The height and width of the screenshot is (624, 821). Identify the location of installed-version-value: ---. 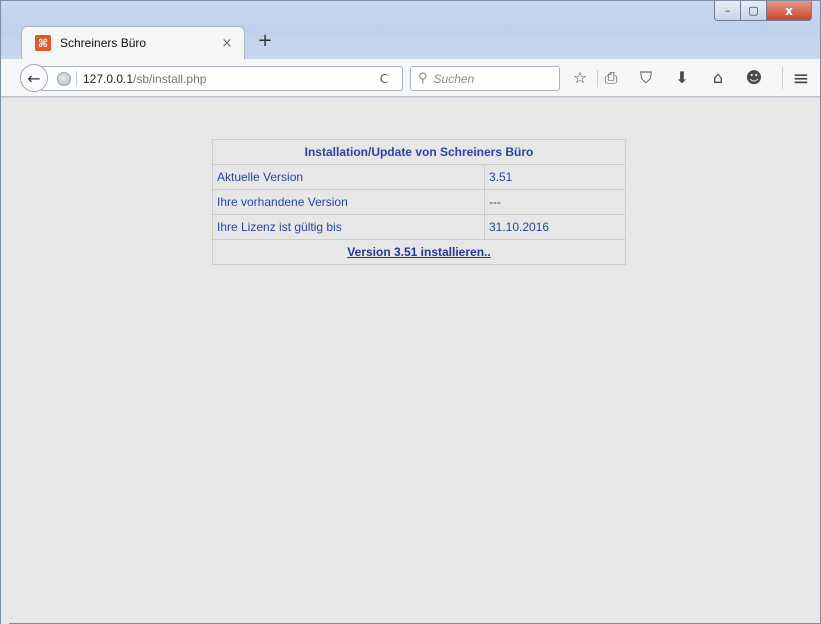
(555, 202).